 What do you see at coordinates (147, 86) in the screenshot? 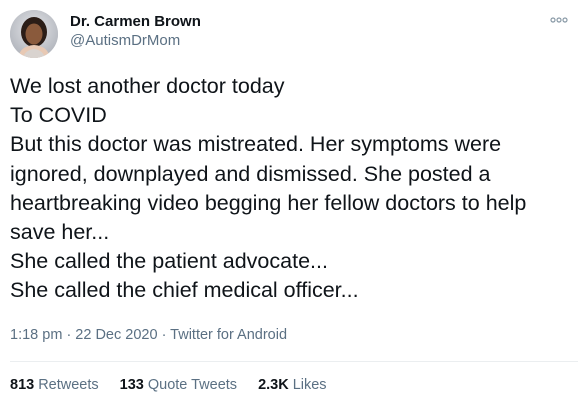
I see `tweet-text-line: We lost another doctor today` at bounding box center [147, 86].